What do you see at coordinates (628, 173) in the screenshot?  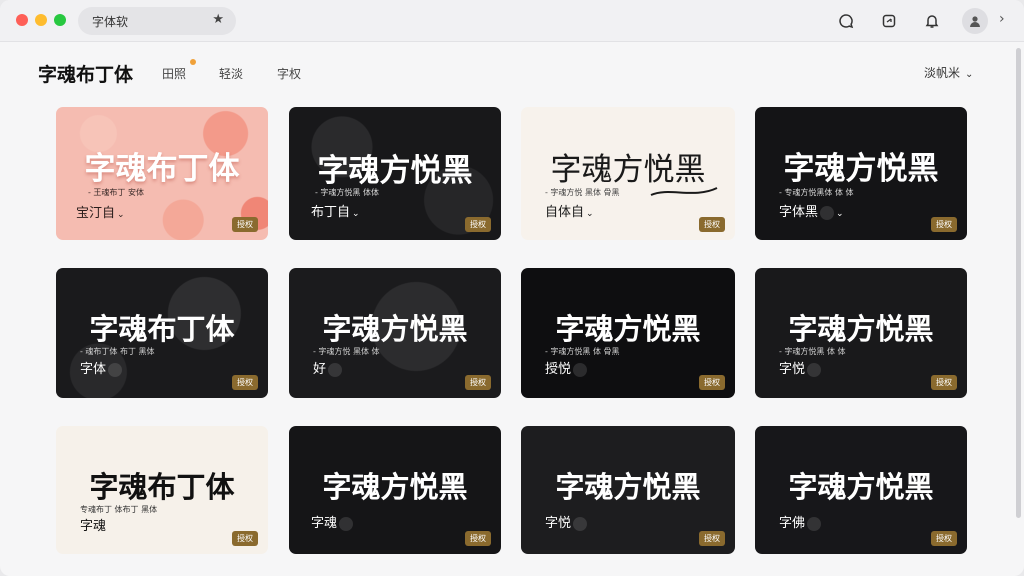 I see `font-card: 字魂方悦黑 - 字魂方悦 黑体 骨黑 自体自 ⌄ 授权` at bounding box center [628, 173].